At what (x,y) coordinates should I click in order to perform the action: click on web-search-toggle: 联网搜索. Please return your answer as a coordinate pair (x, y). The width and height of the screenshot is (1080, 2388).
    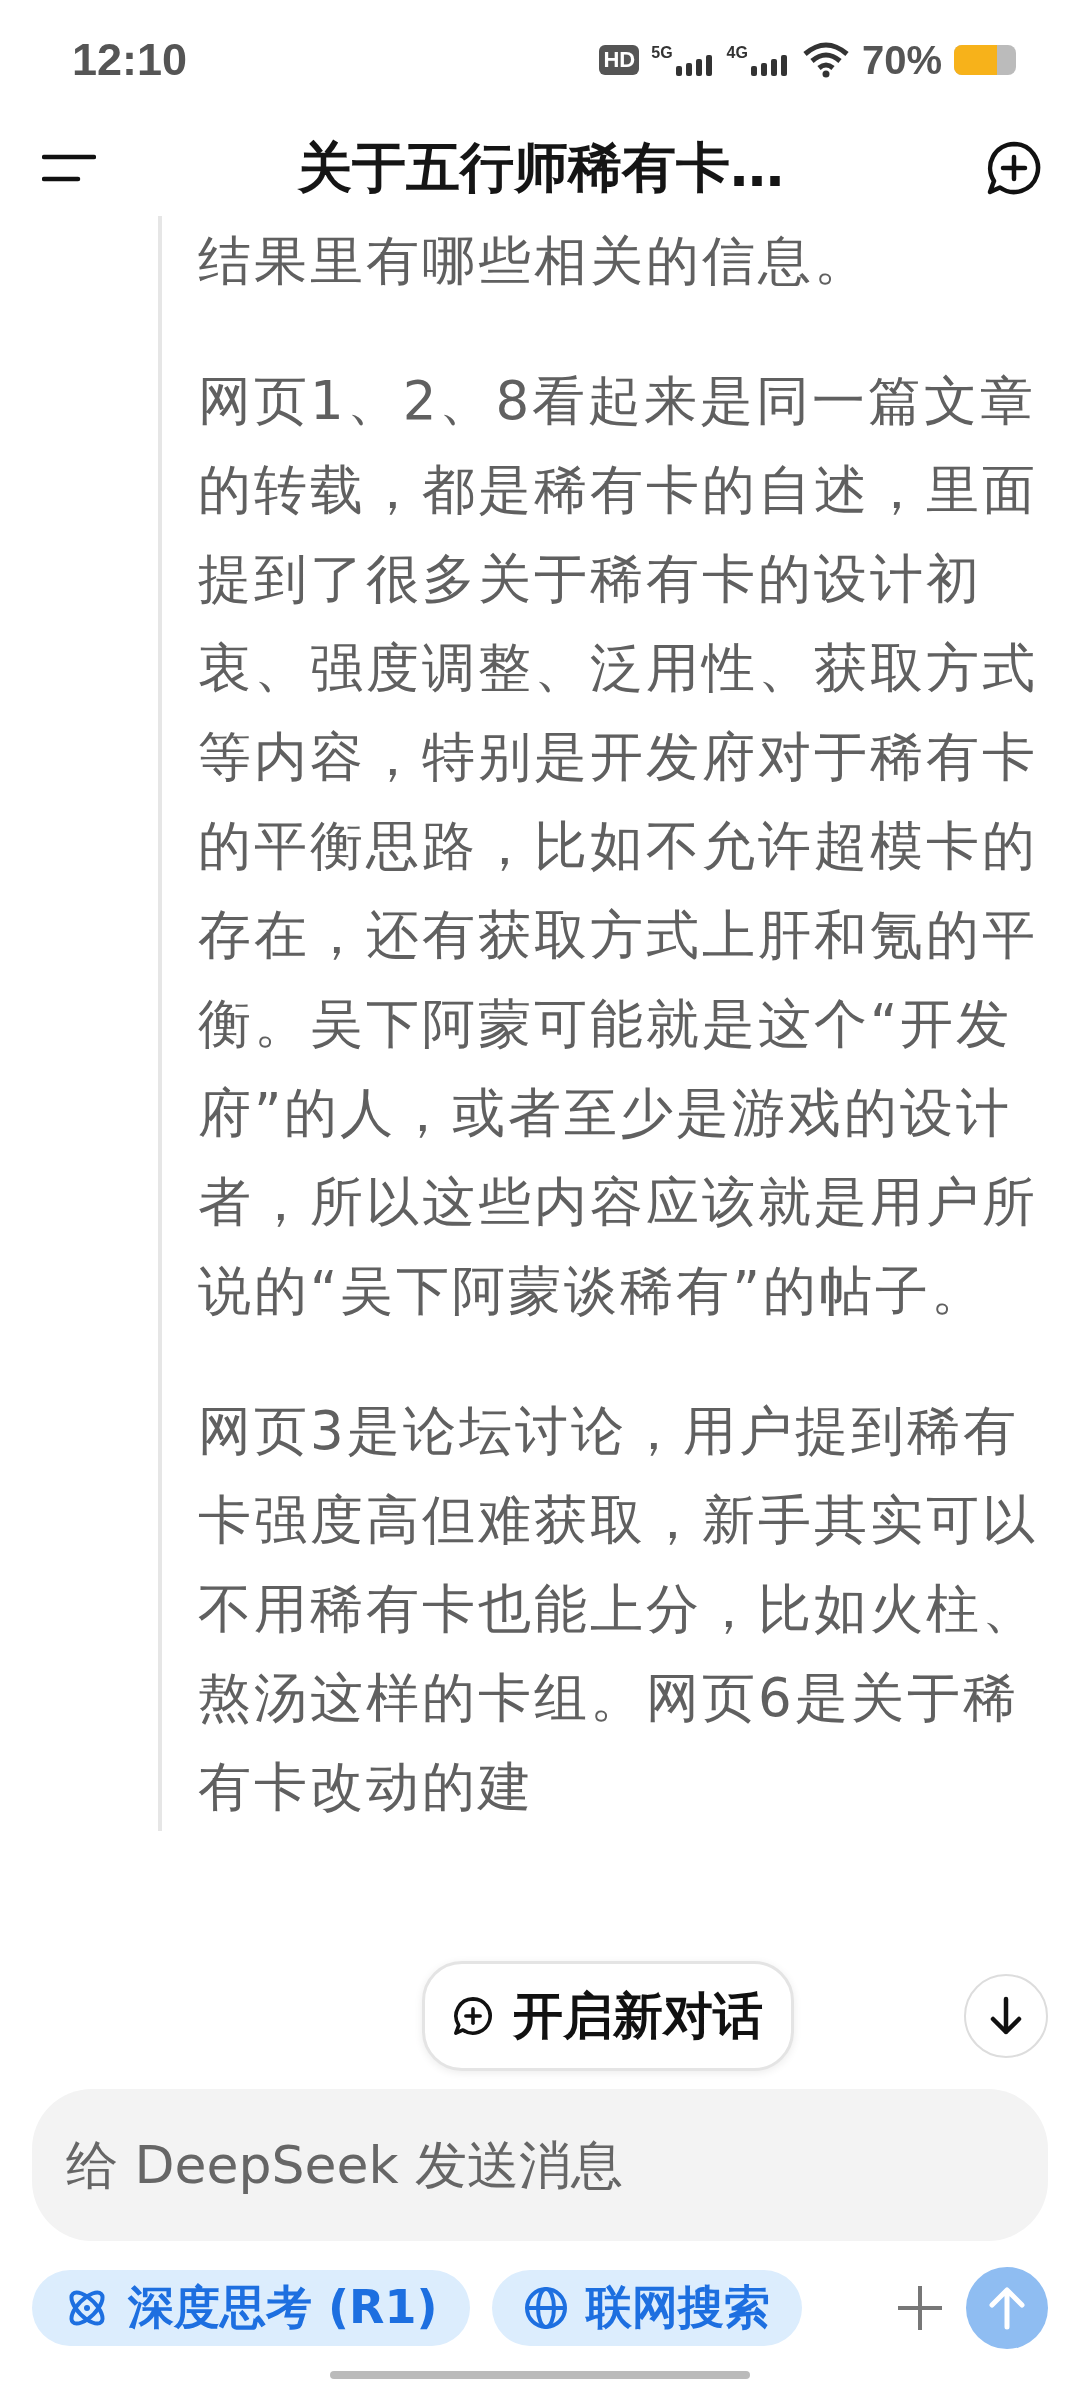
    Looking at the image, I should click on (646, 2308).